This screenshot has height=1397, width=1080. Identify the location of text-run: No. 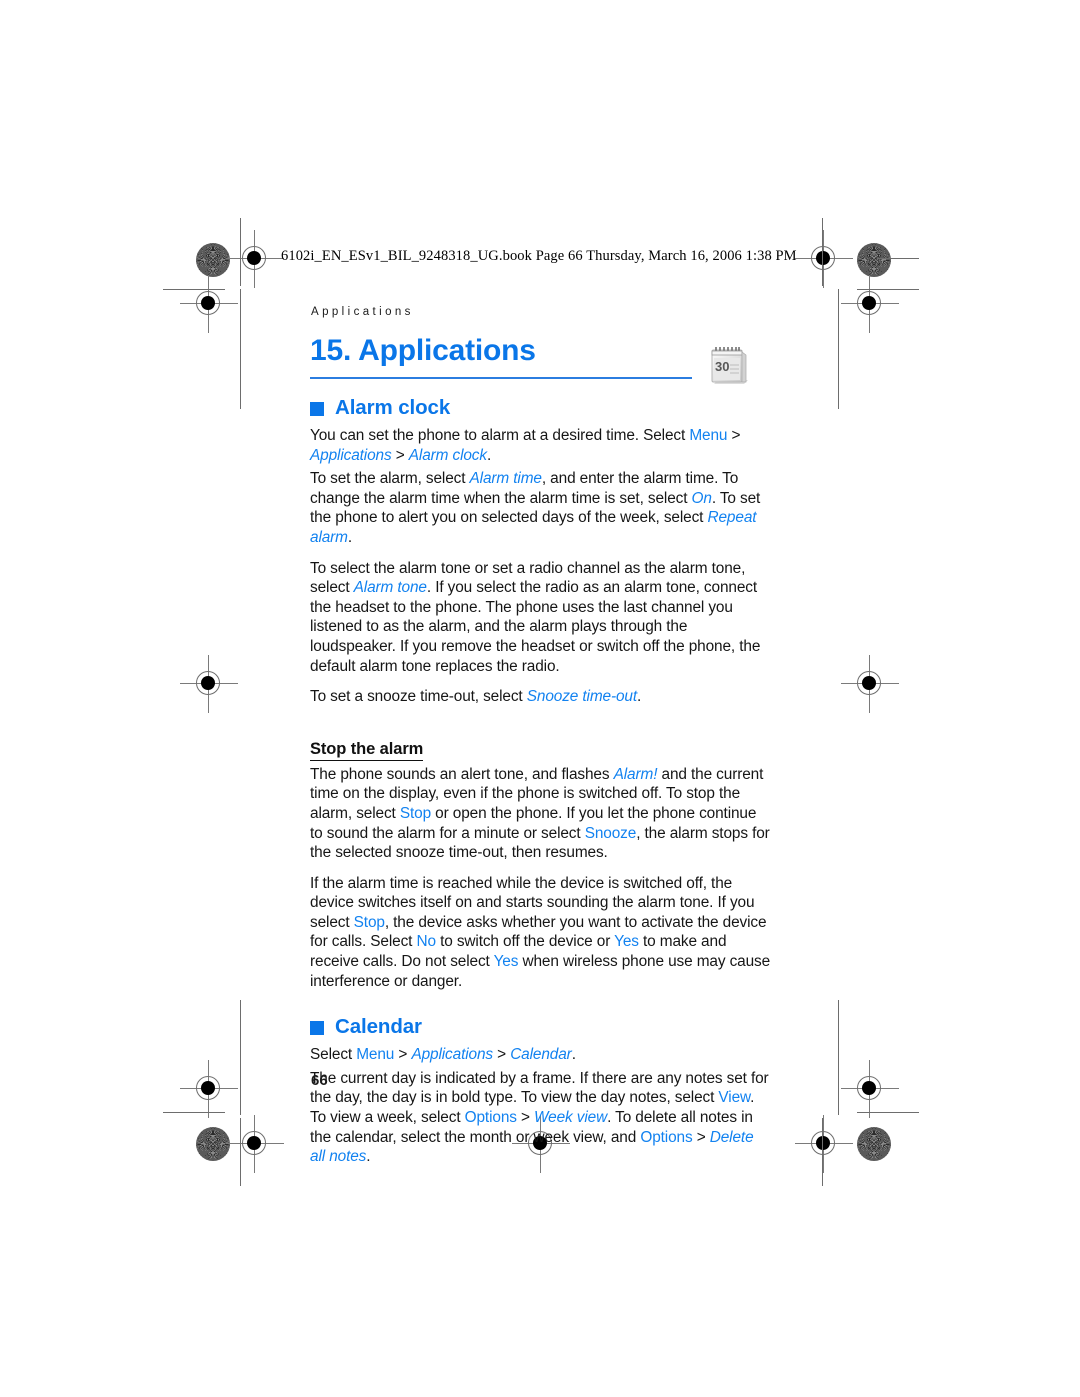
(426, 942).